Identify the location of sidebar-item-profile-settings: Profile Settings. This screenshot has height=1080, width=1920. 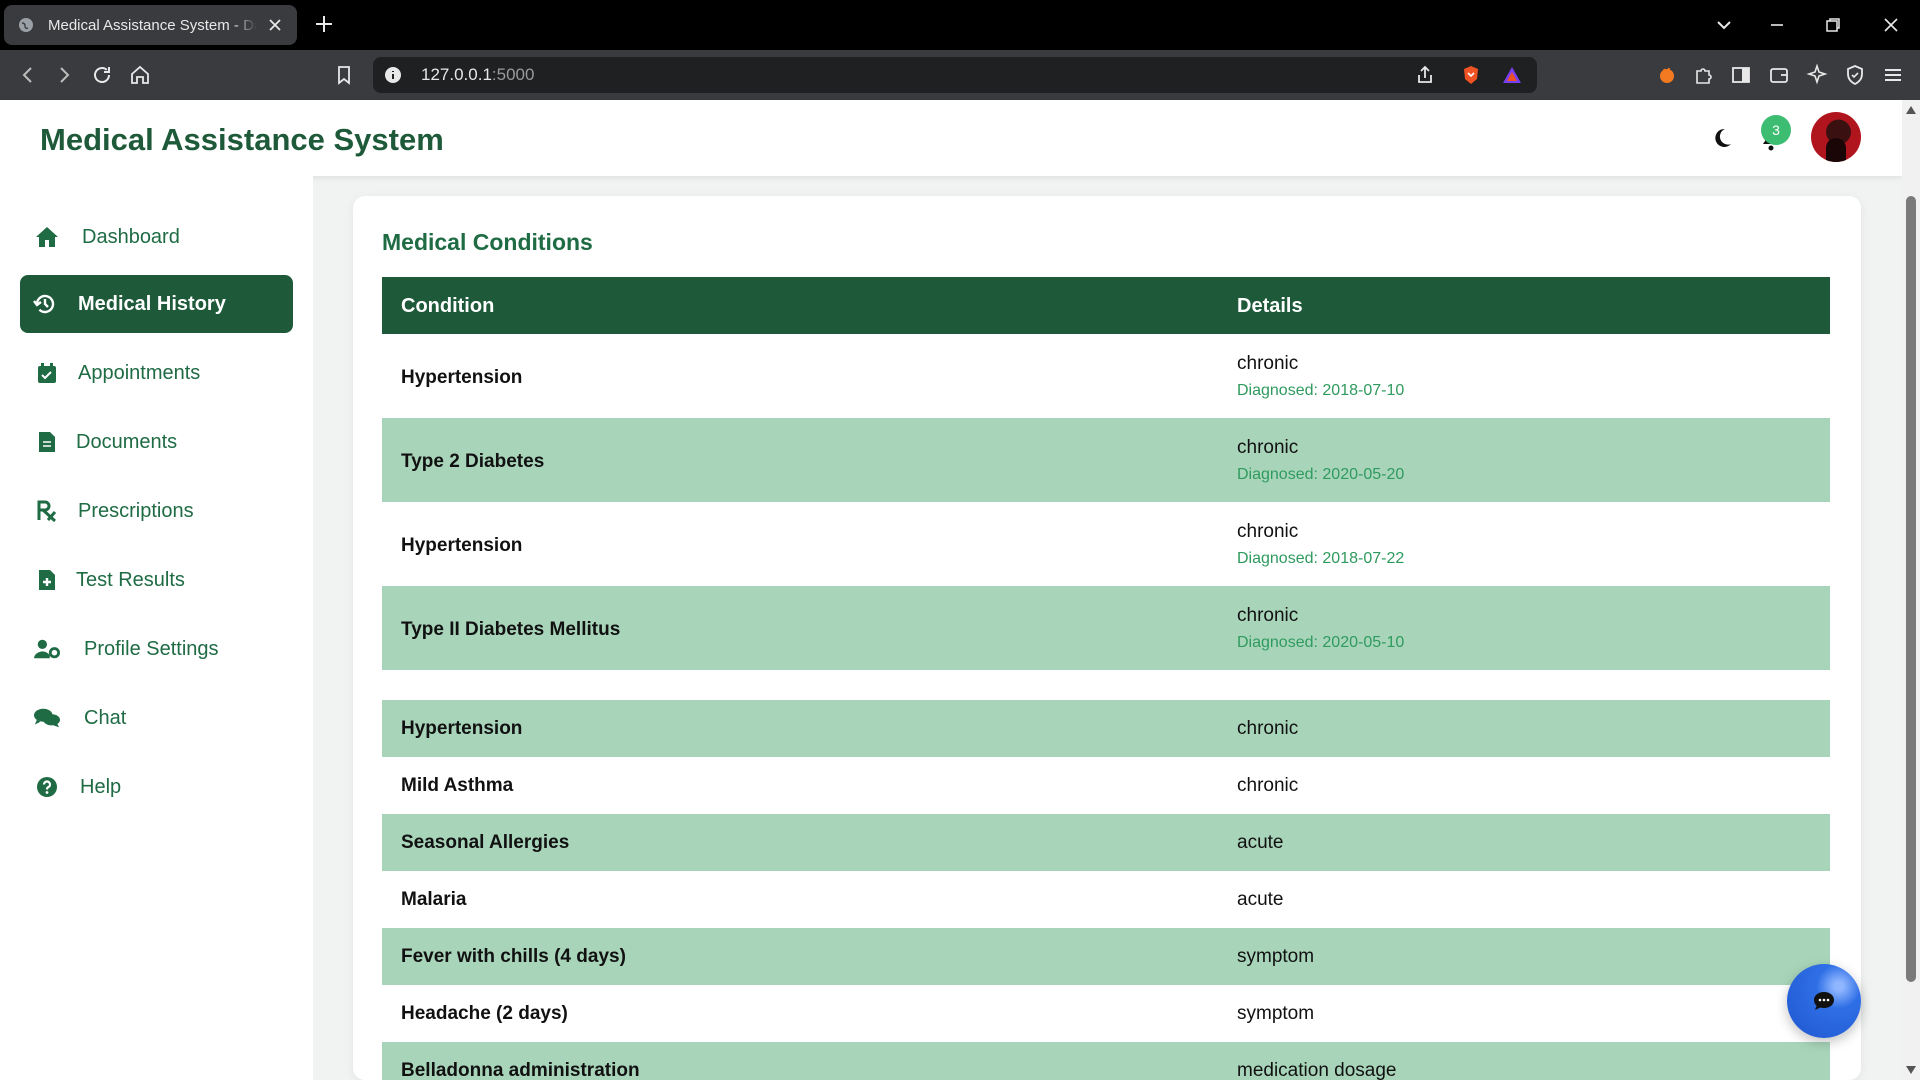
(156, 649).